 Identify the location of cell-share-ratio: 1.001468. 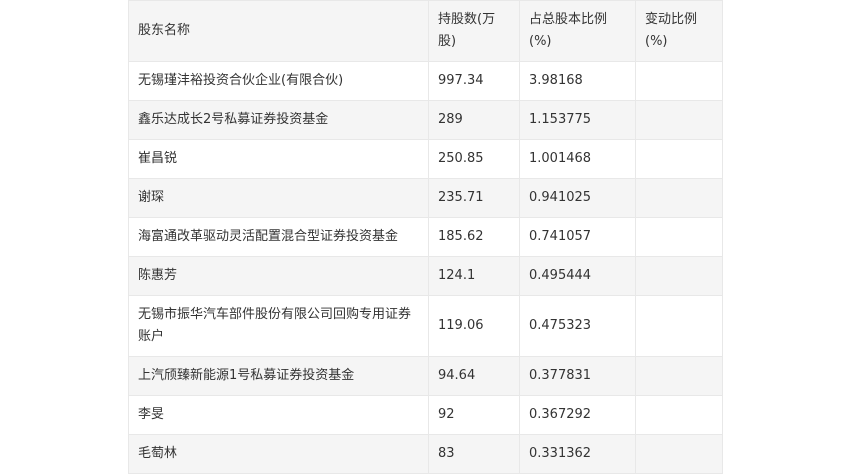
(577, 159).